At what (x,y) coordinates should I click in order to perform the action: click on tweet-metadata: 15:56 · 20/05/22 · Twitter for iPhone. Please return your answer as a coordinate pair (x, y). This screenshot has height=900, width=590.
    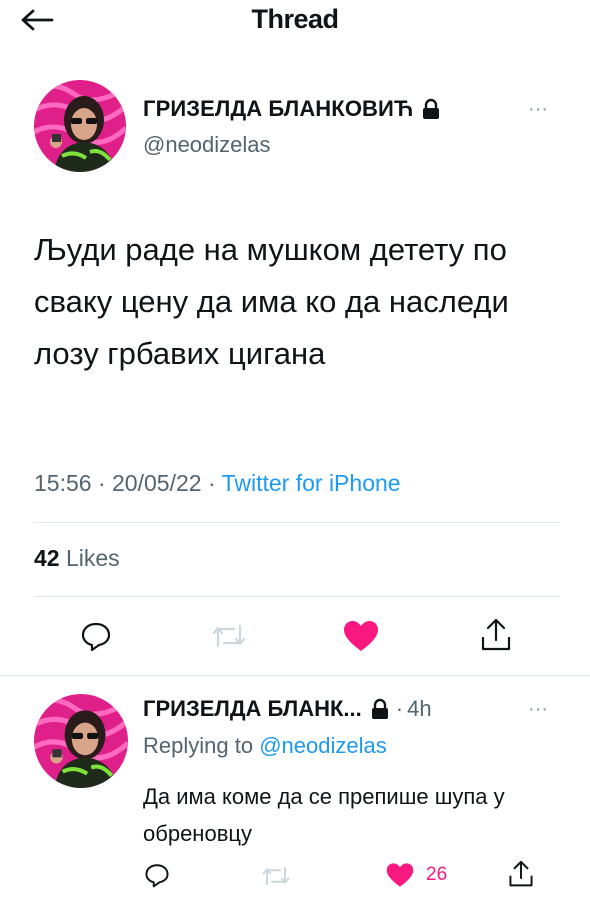
    Looking at the image, I should click on (217, 483).